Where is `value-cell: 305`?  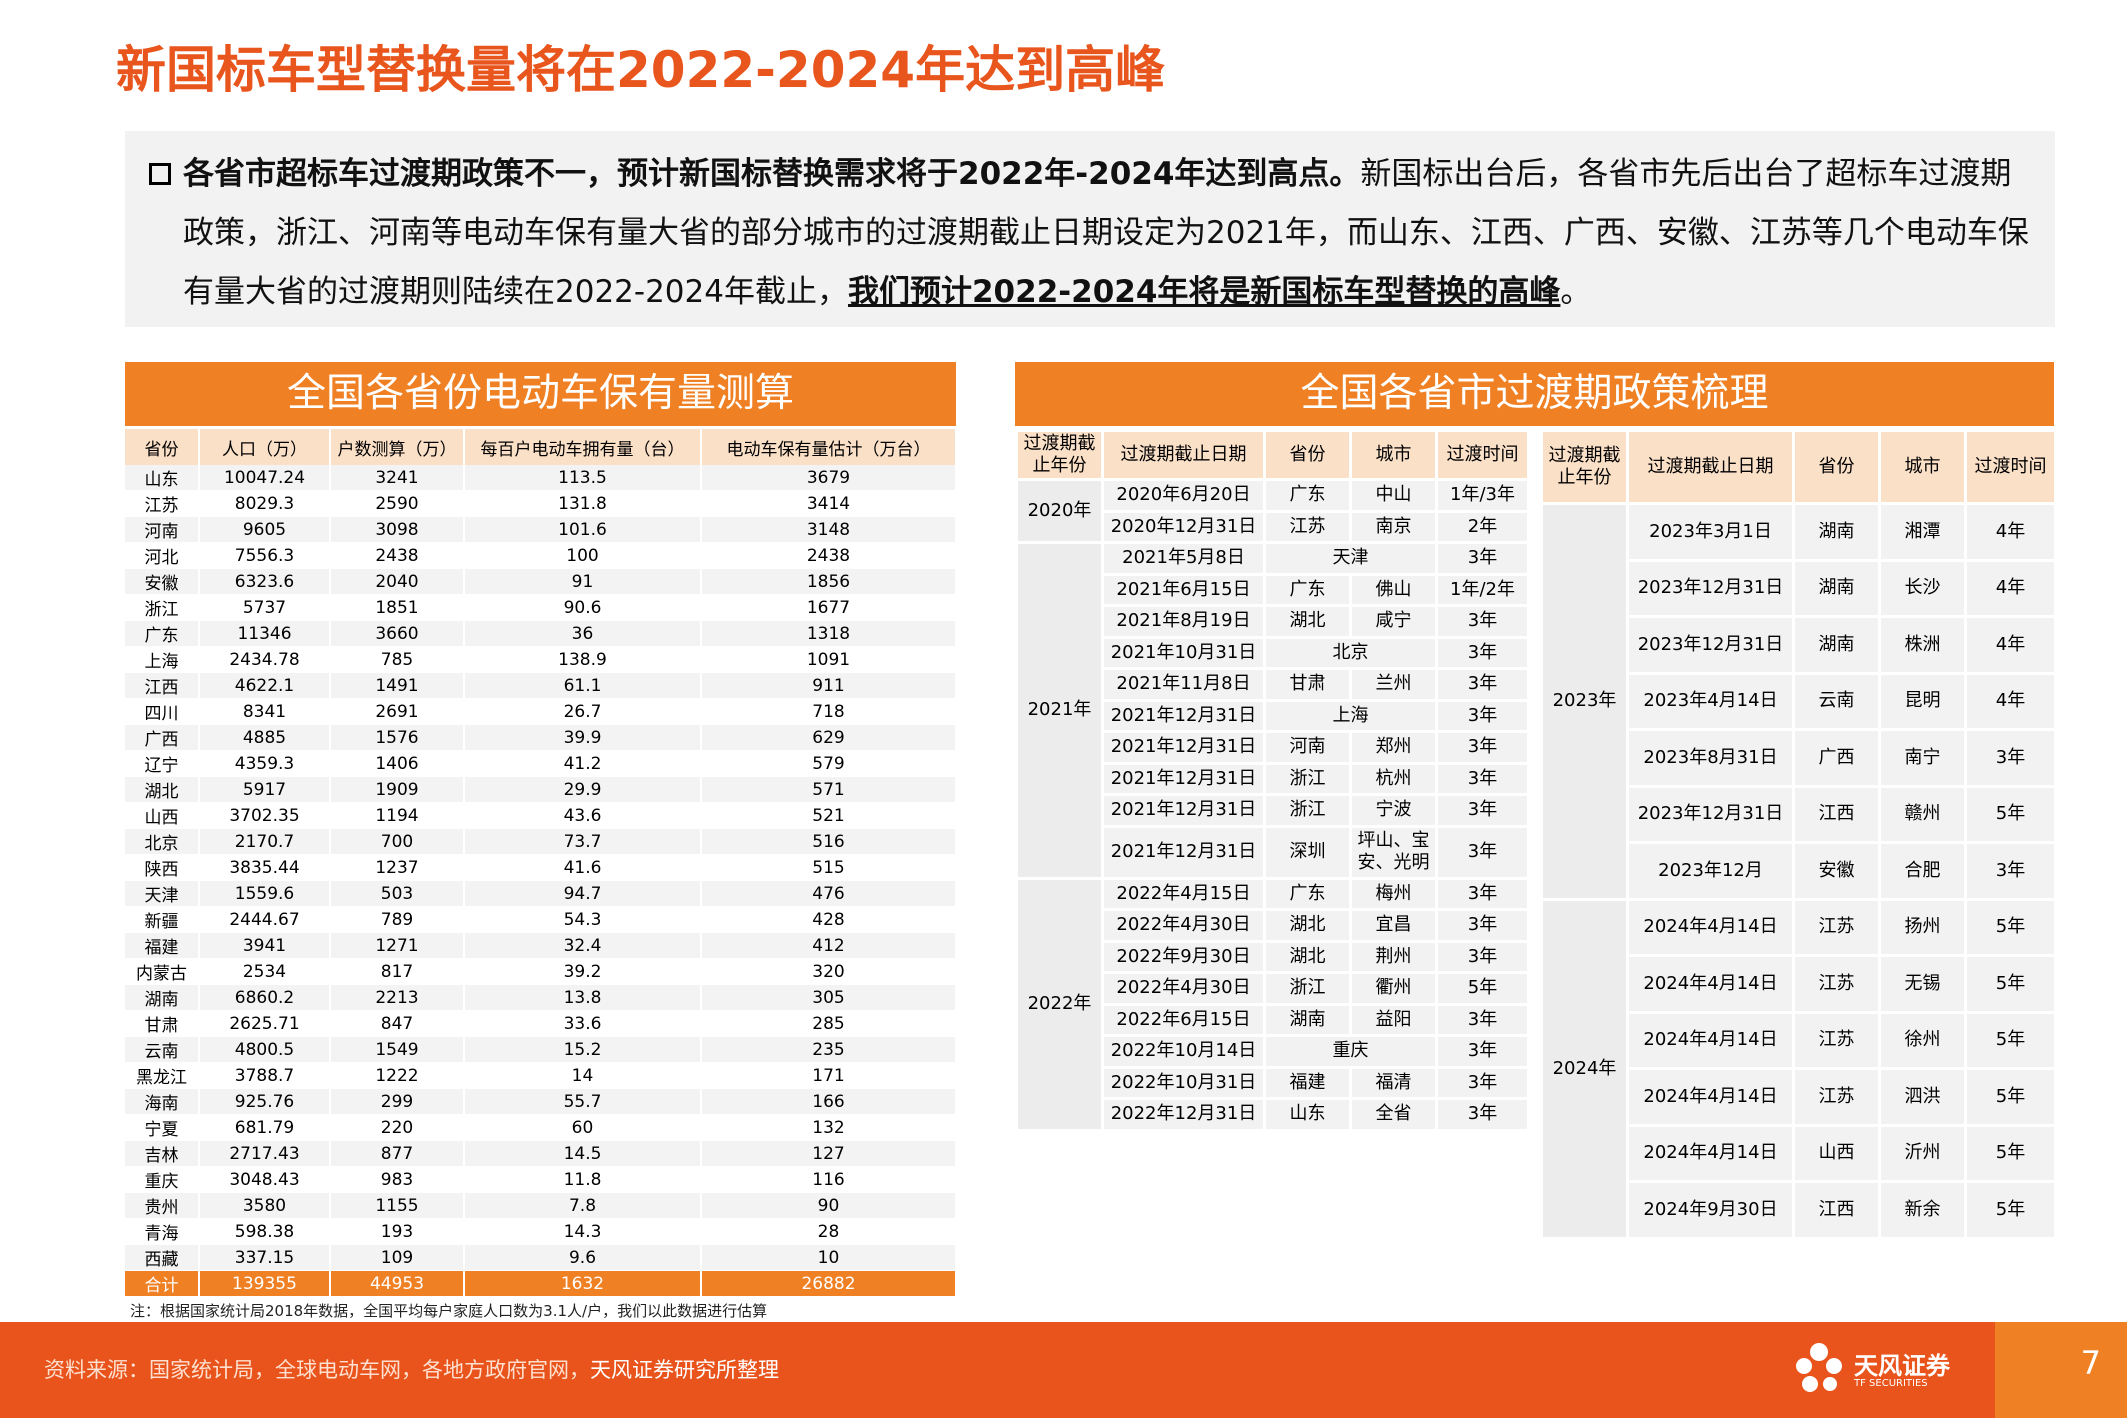 value-cell: 305 is located at coordinates (829, 997).